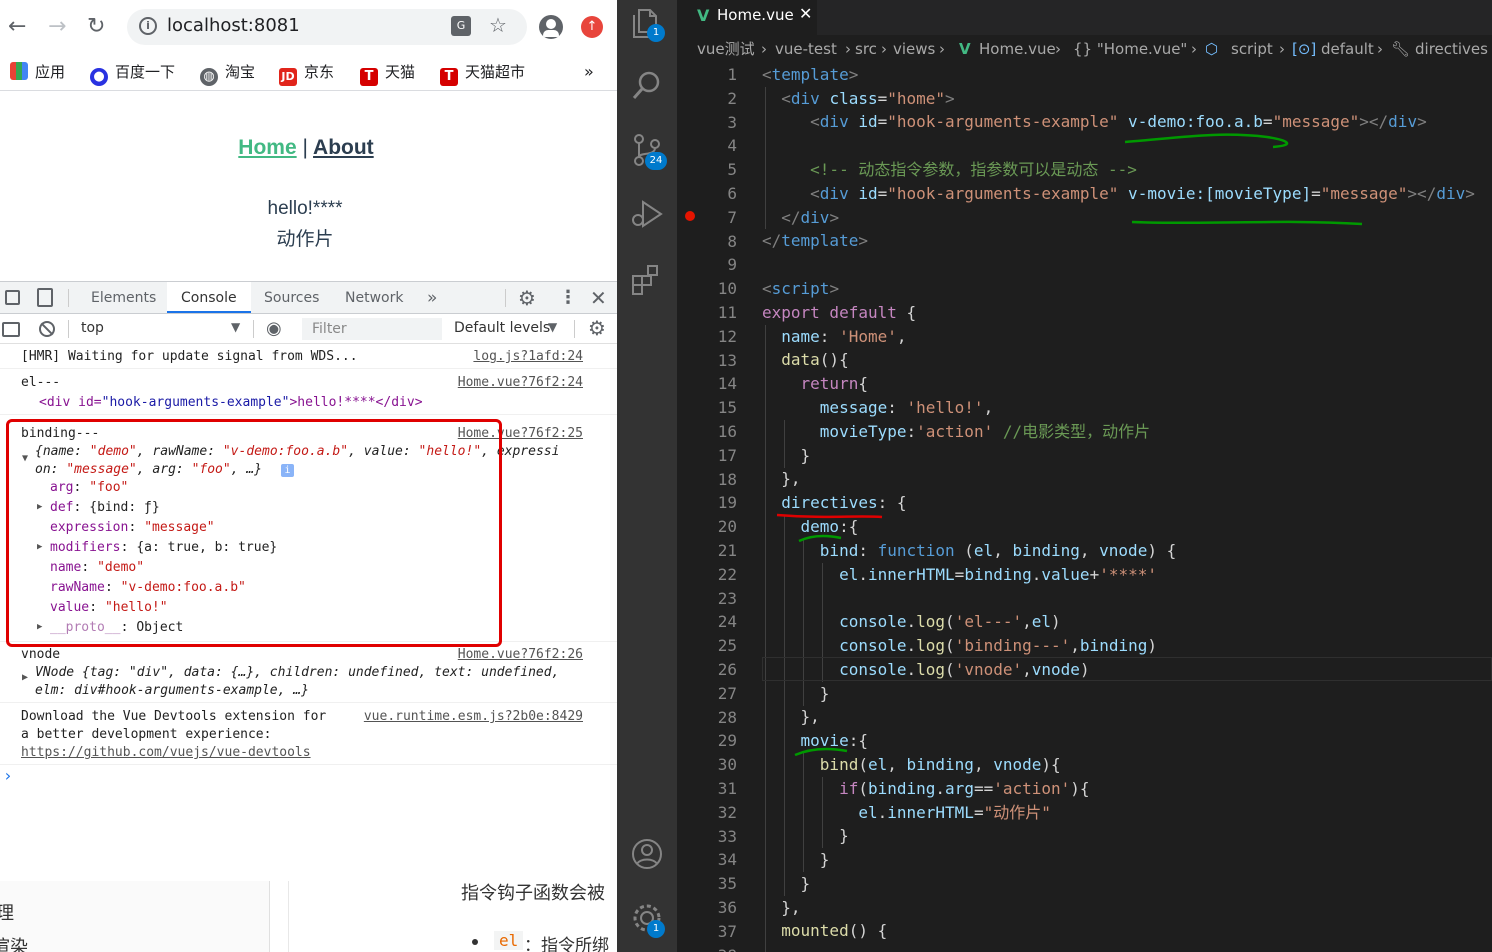  Describe the element at coordinates (209, 297) in the screenshot. I see `tab-console: Console` at that location.